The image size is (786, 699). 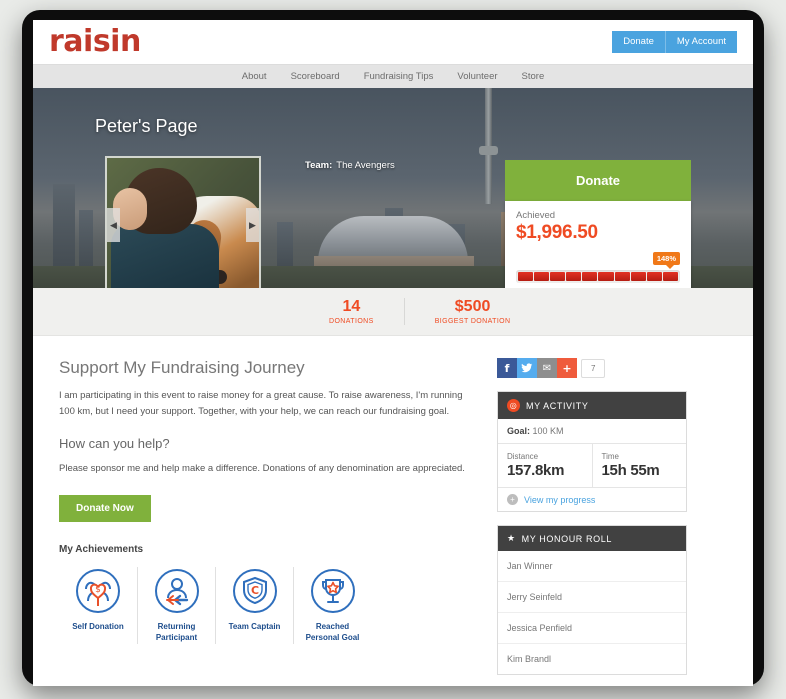 I want to click on achievement-returning-participant: Returning Participant, so click(x=176, y=605).